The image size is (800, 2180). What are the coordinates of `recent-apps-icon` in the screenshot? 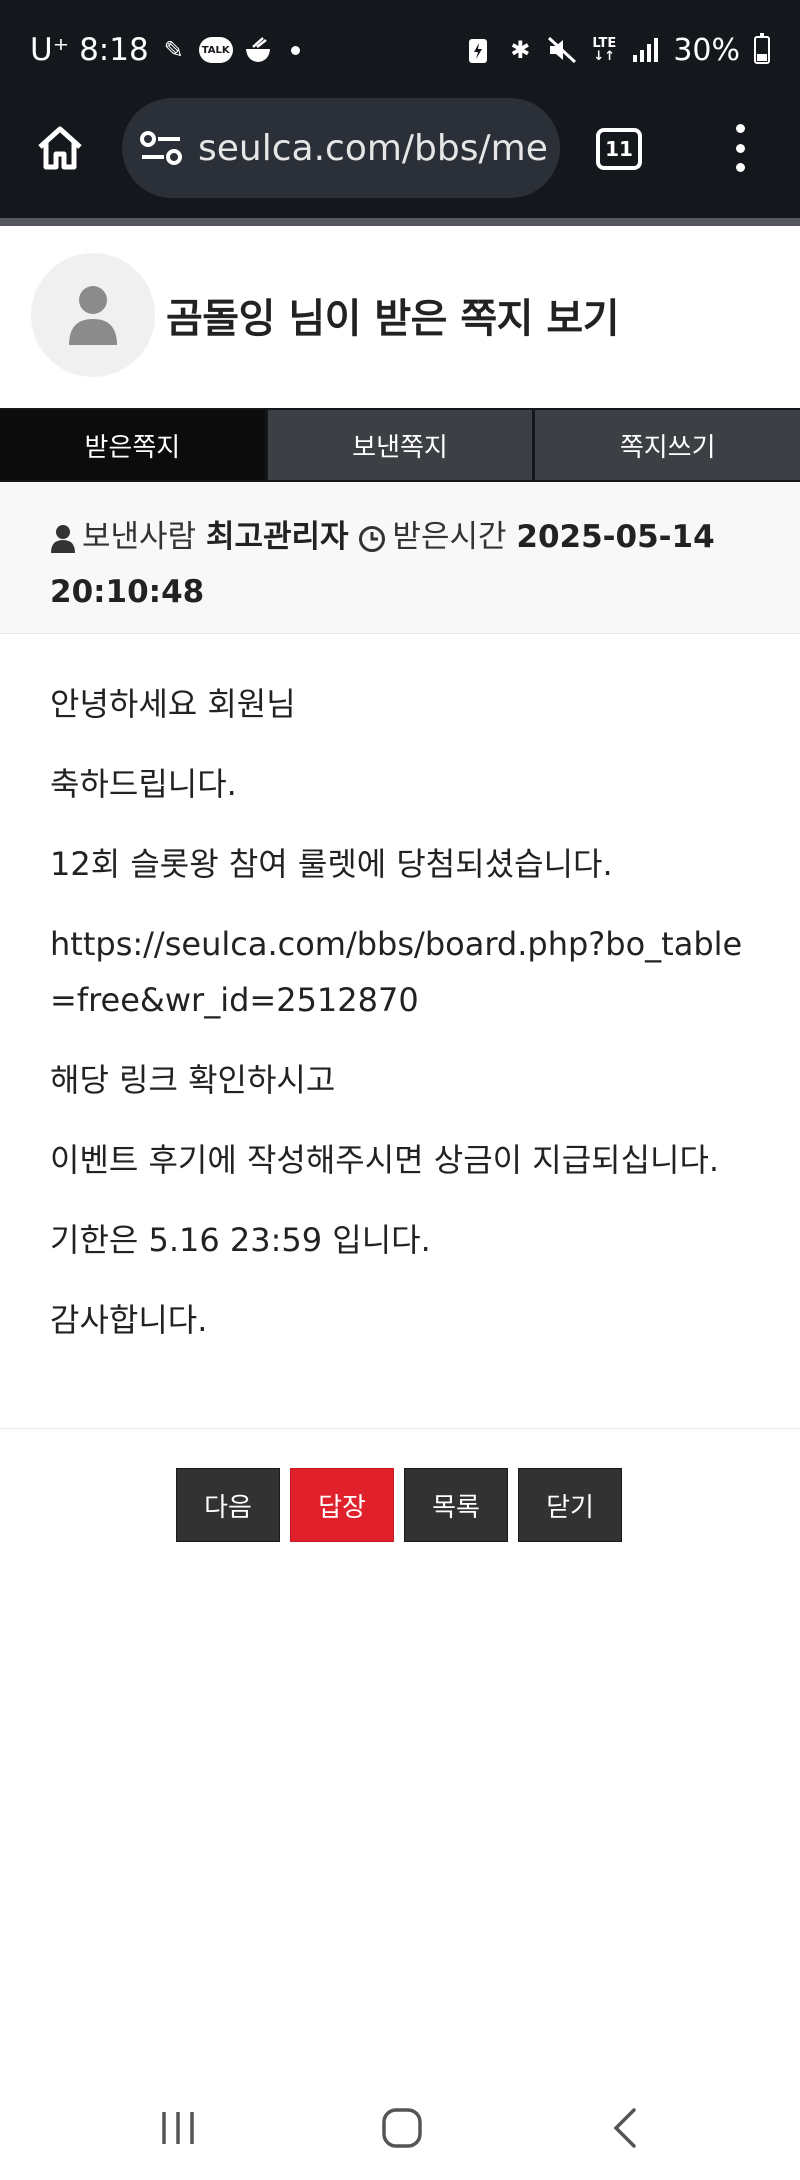 It's located at (178, 2128).